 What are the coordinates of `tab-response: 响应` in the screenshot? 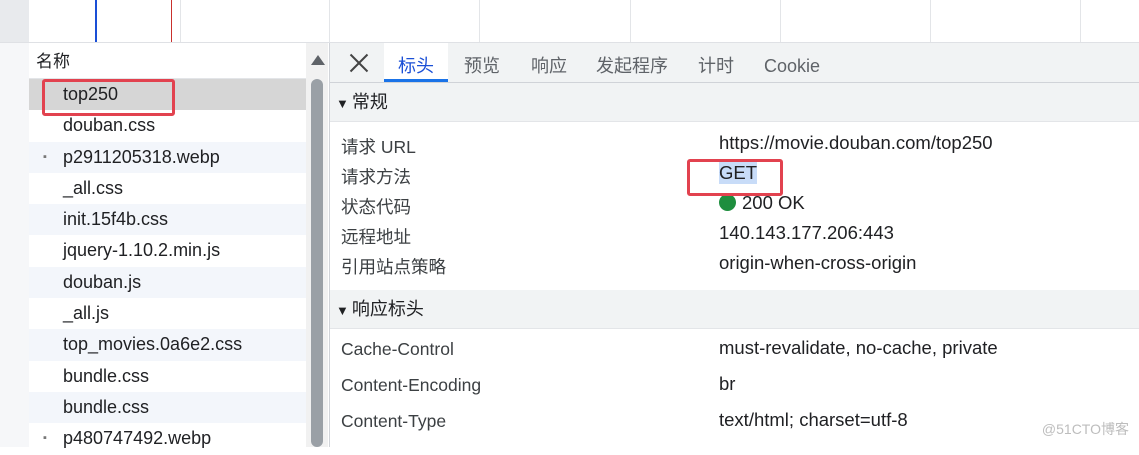 It's located at (549, 62).